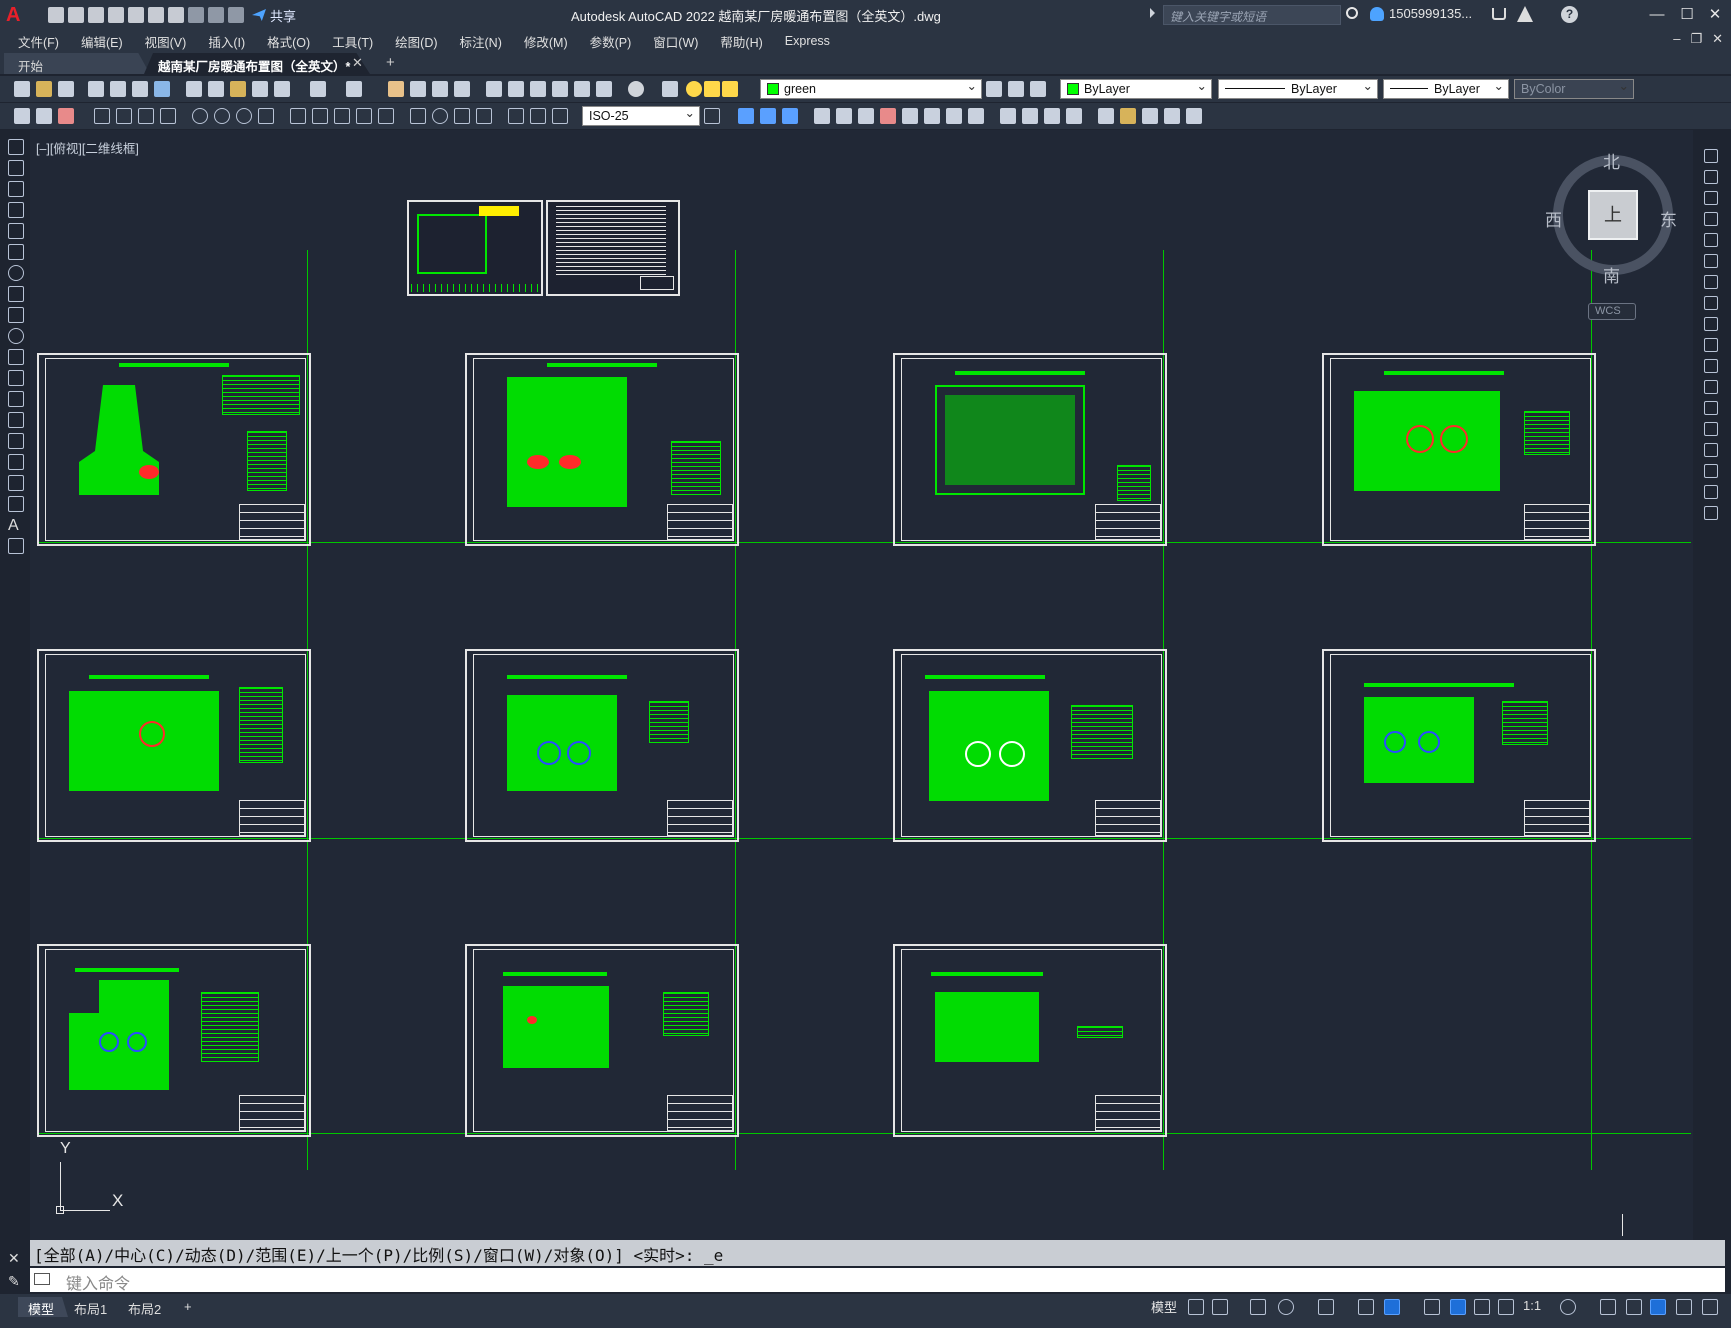  Describe the element at coordinates (196, 15) in the screenshot. I see `undo-icon` at that location.